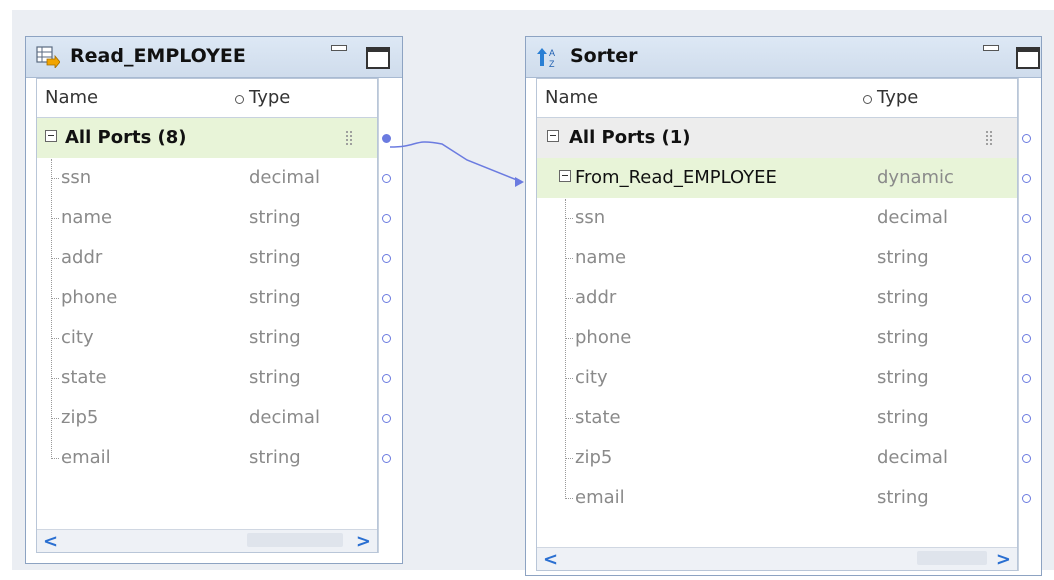  Describe the element at coordinates (777, 218) in the screenshot. I see `port-row: ssn decimal` at that location.